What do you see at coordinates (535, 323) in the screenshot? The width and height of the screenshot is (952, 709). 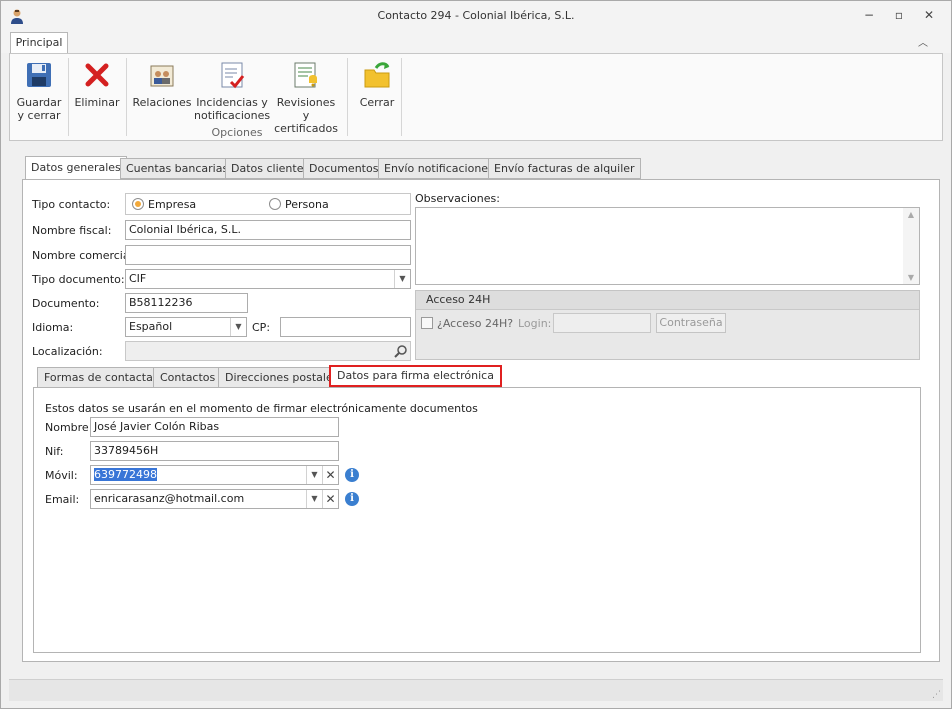 I see `login-label: Login:` at bounding box center [535, 323].